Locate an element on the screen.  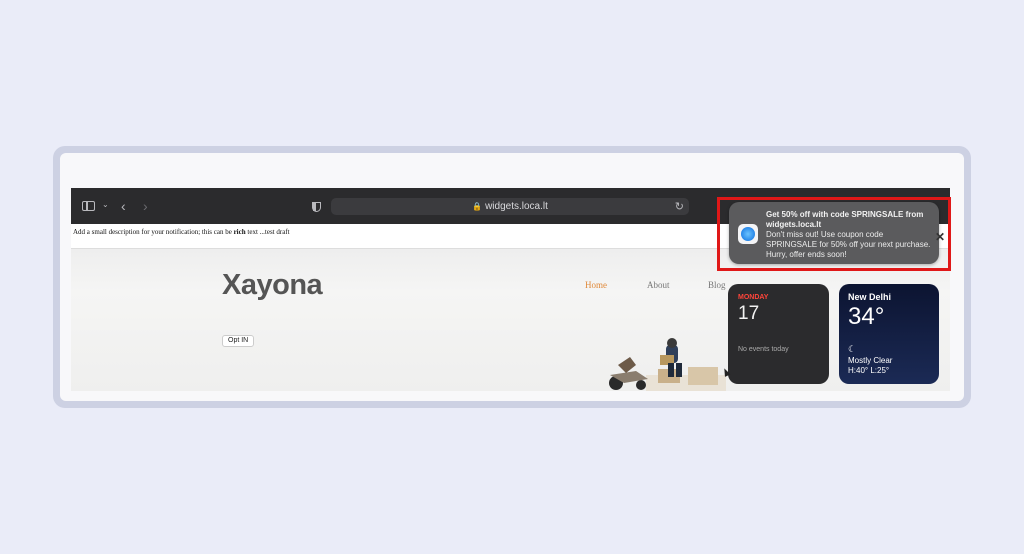
nav-home: Home is located at coordinates (596, 285).